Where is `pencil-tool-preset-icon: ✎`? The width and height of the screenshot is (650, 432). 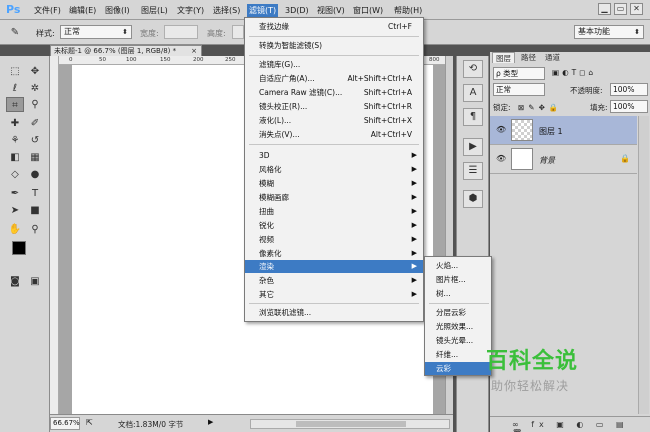 pencil-tool-preset-icon: ✎ is located at coordinates (15, 32).